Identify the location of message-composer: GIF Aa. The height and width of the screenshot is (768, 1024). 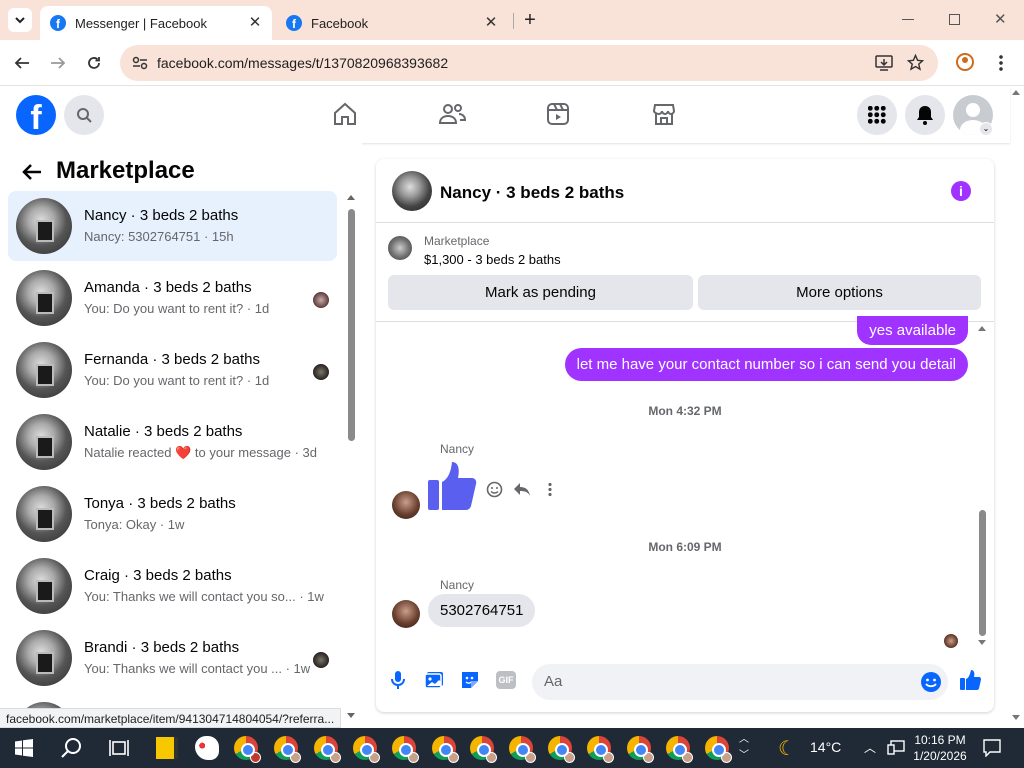
(685, 683).